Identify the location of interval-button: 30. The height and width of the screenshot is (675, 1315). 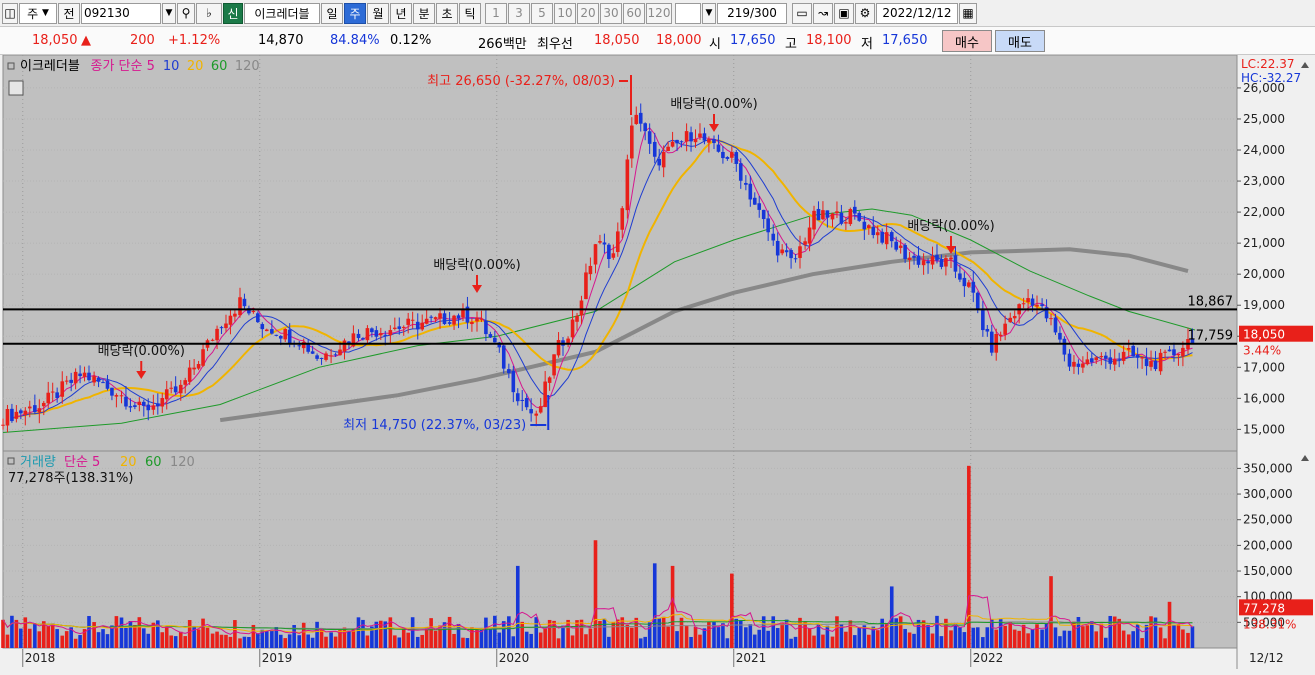
(611, 13).